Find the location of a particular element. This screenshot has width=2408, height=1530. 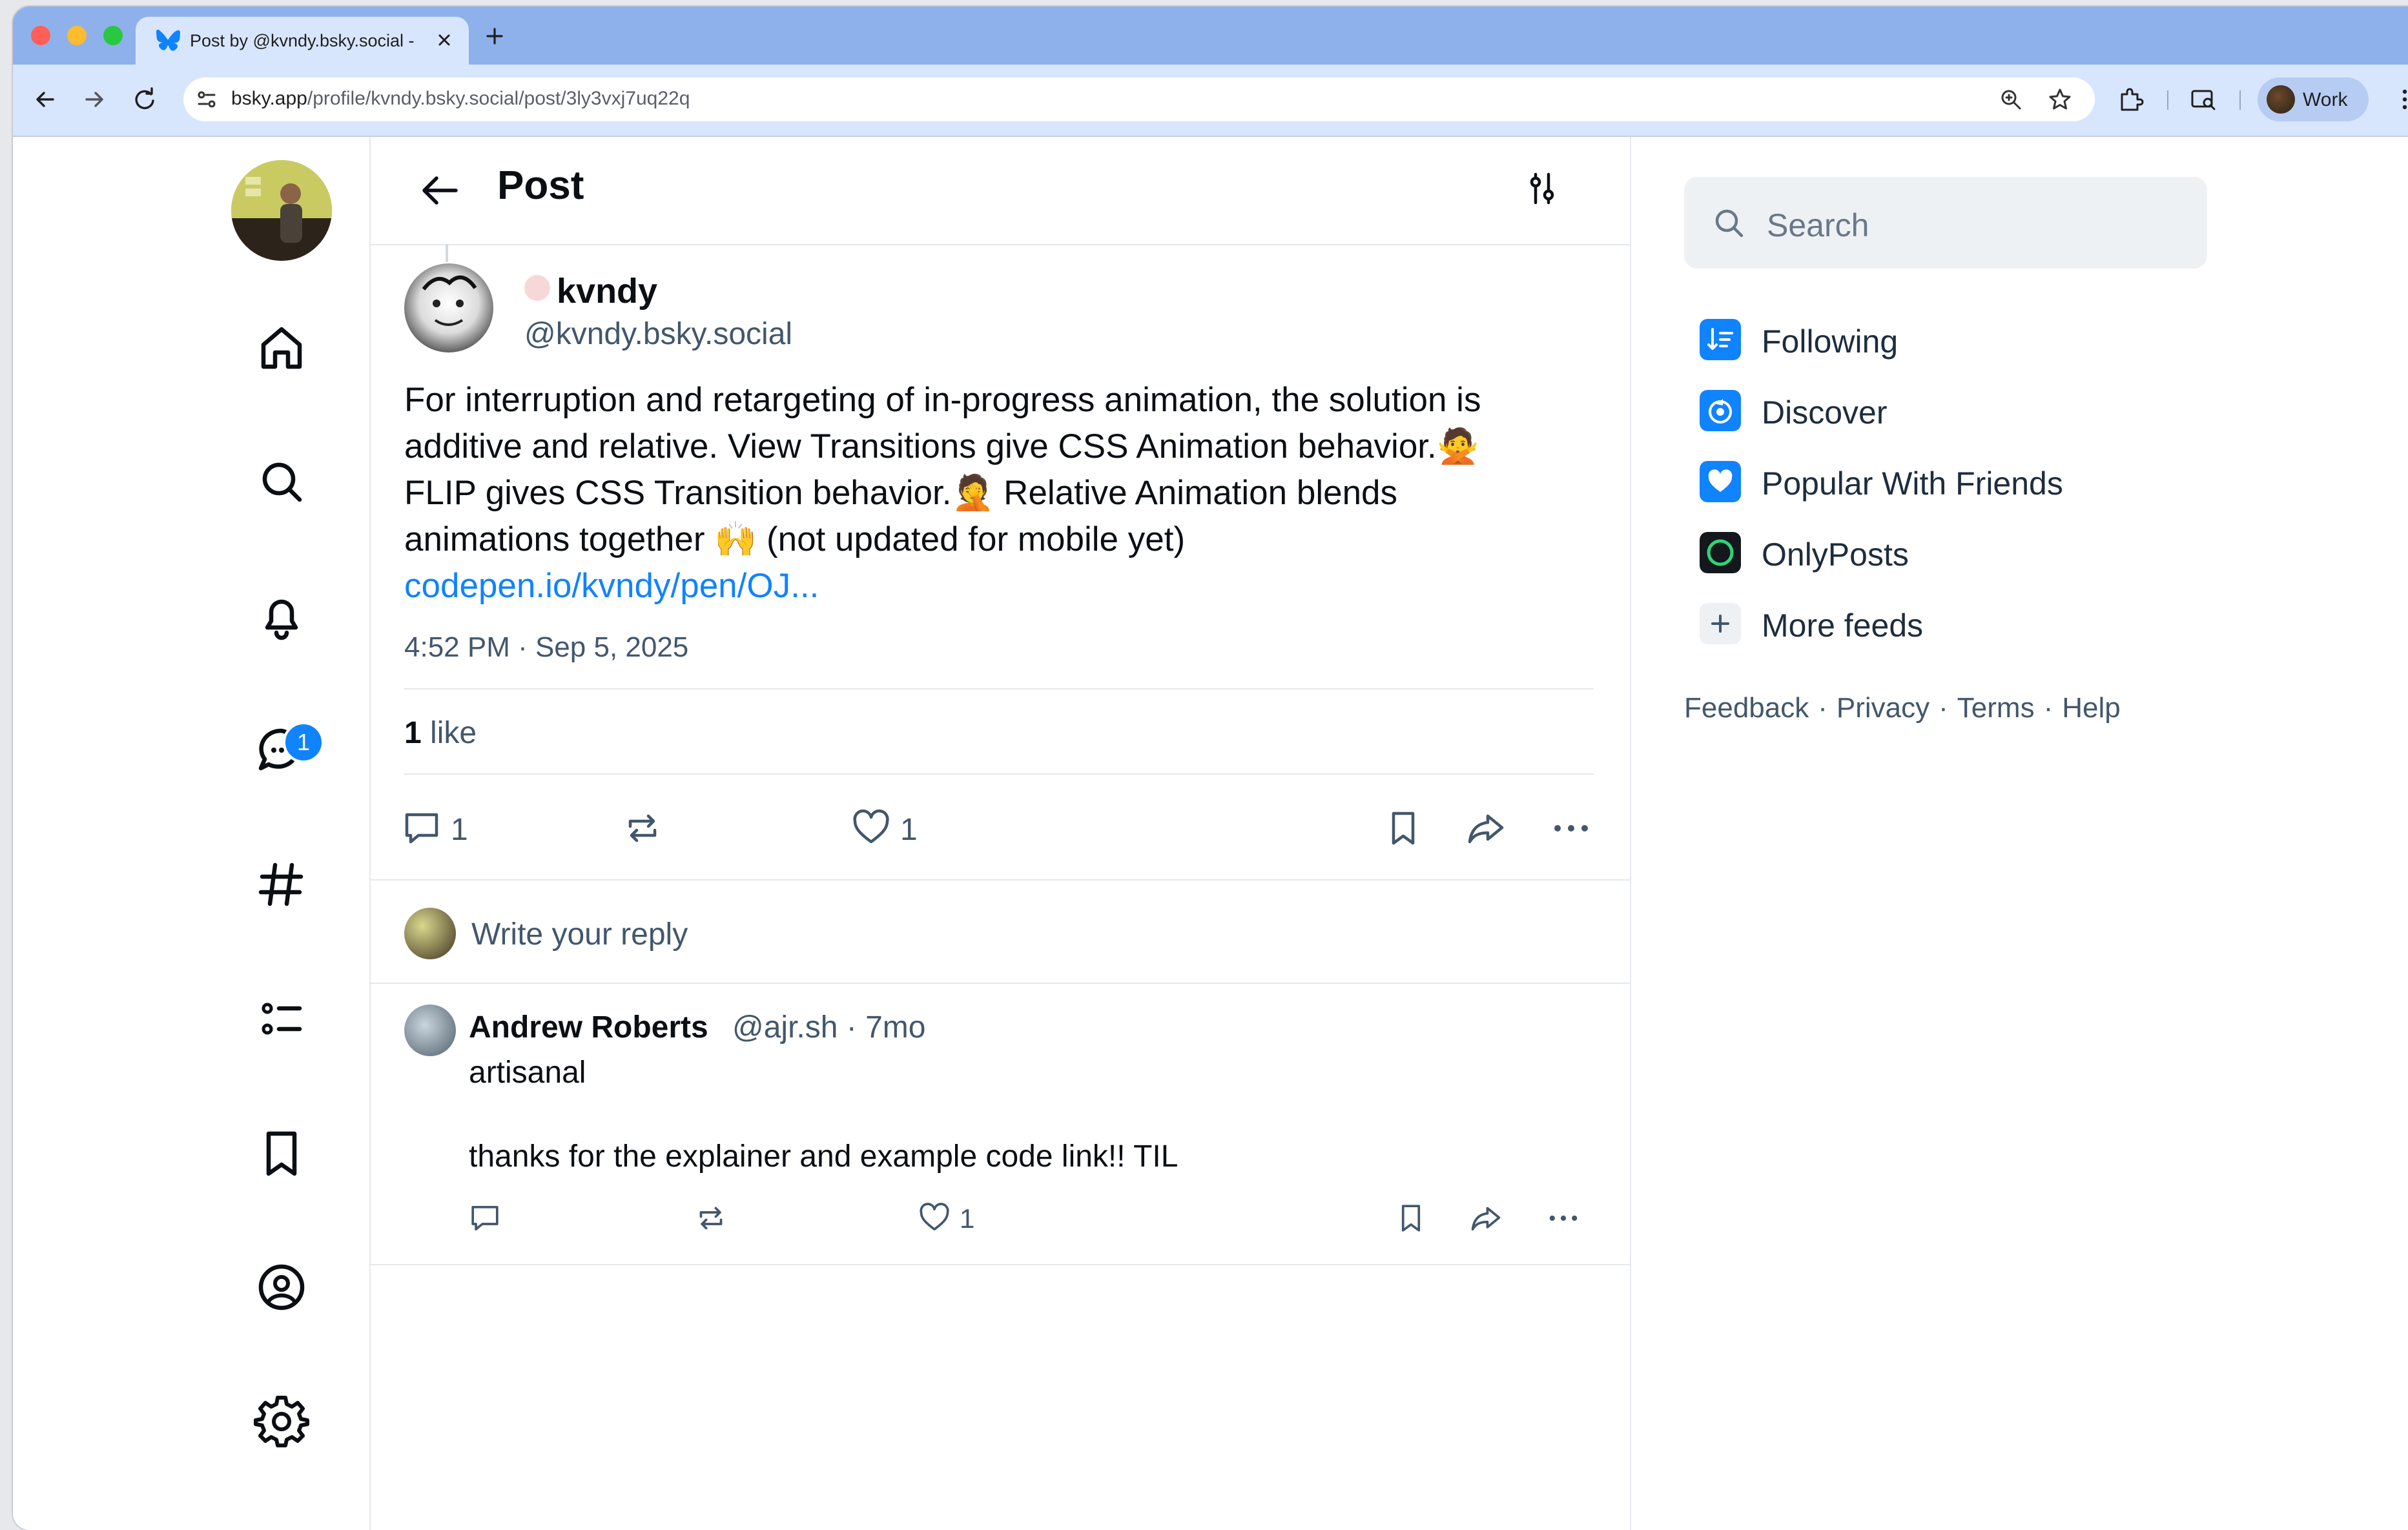

feeds-hash-icon is located at coordinates (281, 885).